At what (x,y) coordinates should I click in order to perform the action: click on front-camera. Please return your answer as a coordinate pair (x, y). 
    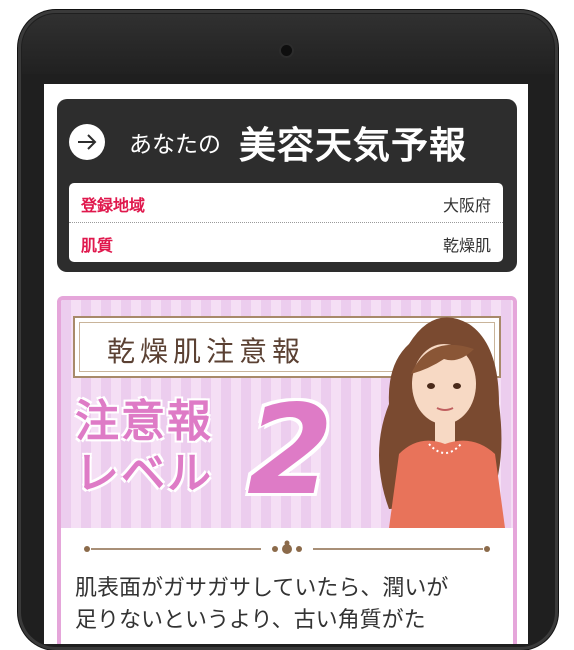
    Looking at the image, I should click on (286, 50).